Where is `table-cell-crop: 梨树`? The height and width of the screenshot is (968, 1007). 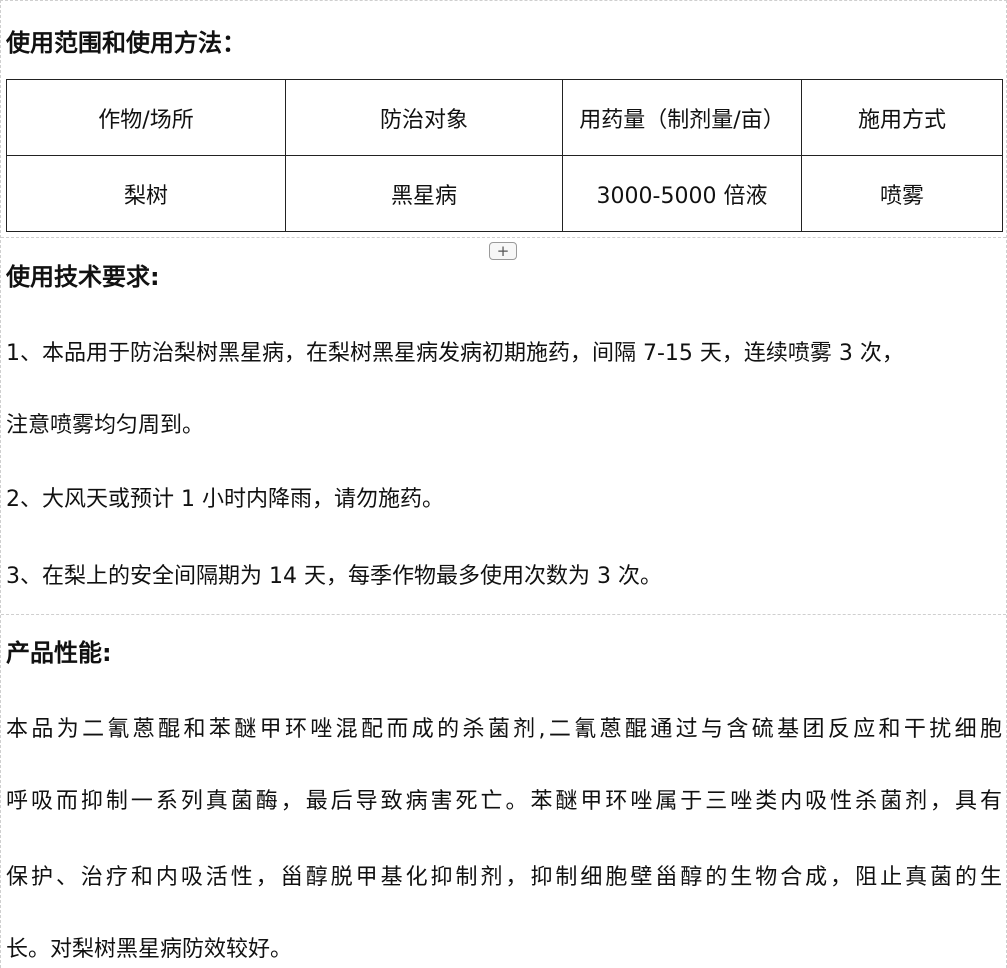 table-cell-crop: 梨树 is located at coordinates (146, 193).